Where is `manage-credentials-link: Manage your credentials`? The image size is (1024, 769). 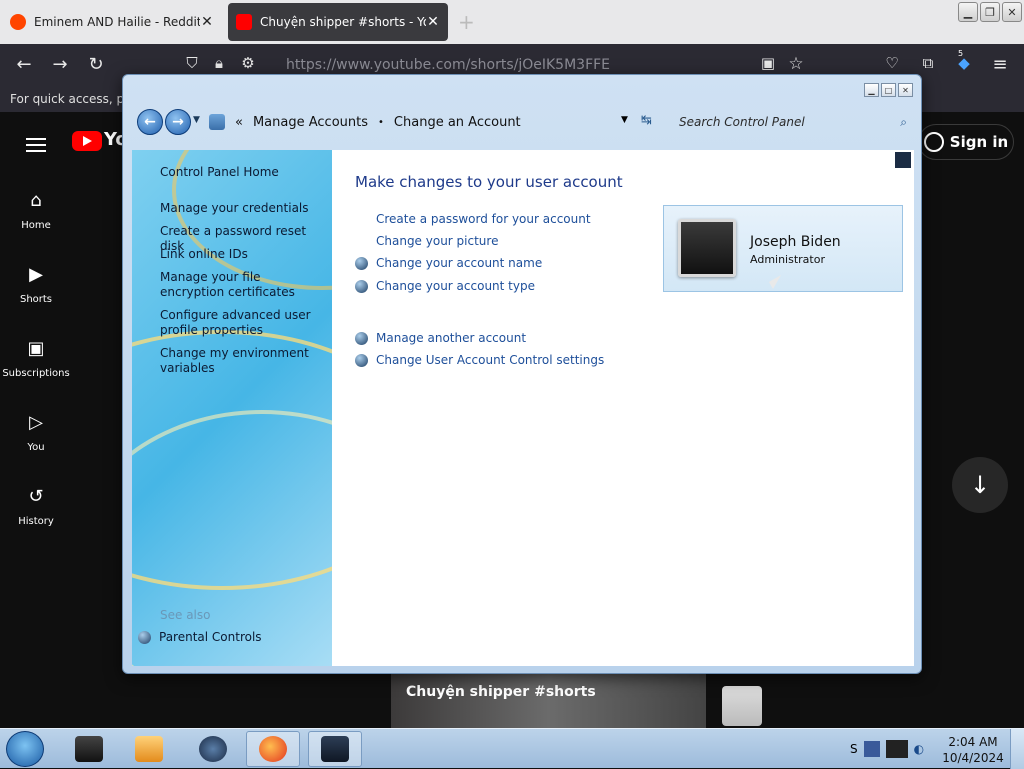
manage-credentials-link: Manage your credentials is located at coordinates (242, 208).